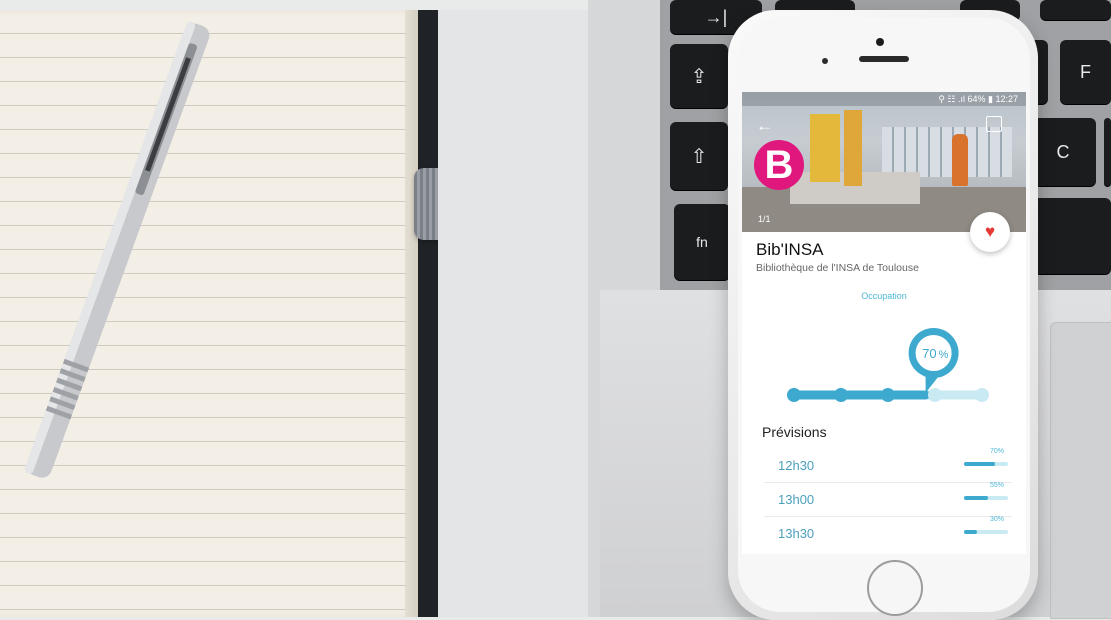 The width and height of the screenshot is (1111, 620). Describe the element at coordinates (837, 268) in the screenshot. I see `library-subtitle: Bibliothèque de l'INSA de Toulouse` at that location.